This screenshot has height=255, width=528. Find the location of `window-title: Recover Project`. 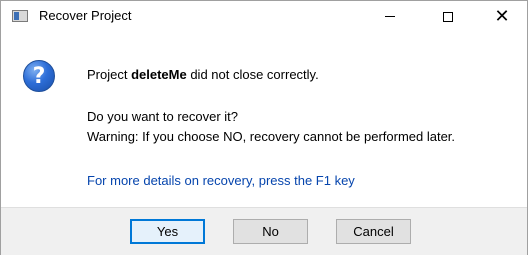

window-title: Recover Project is located at coordinates (85, 15).